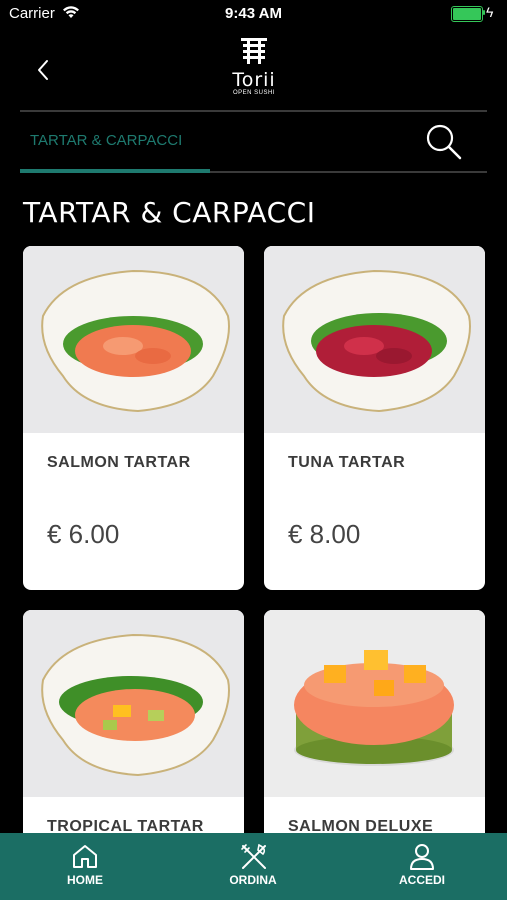 This screenshot has width=507, height=900. I want to click on product-price: € 8.00, so click(324, 534).